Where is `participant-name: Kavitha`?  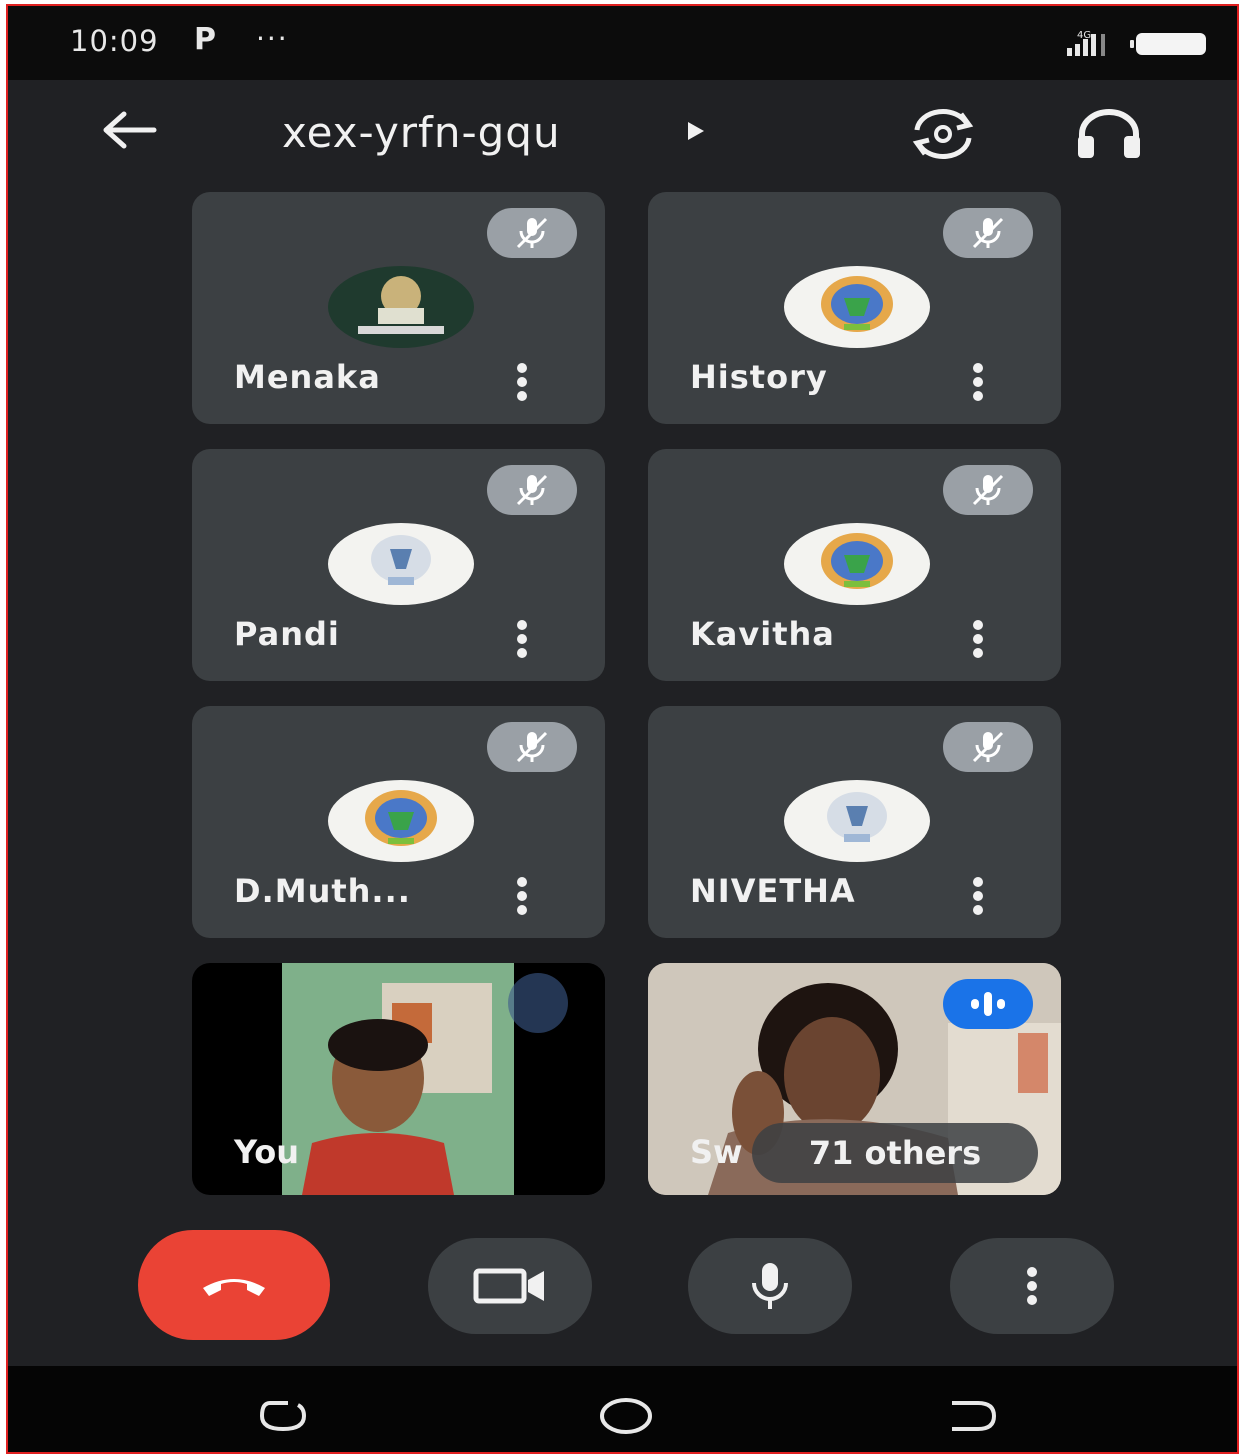 participant-name: Kavitha is located at coordinates (762, 634).